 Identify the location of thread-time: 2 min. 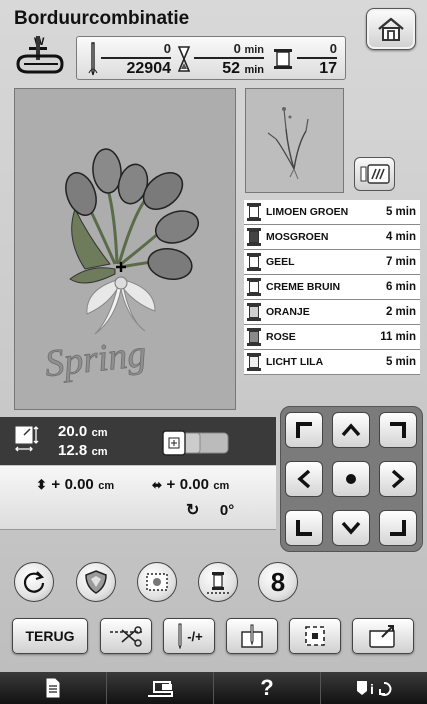
(400, 312).